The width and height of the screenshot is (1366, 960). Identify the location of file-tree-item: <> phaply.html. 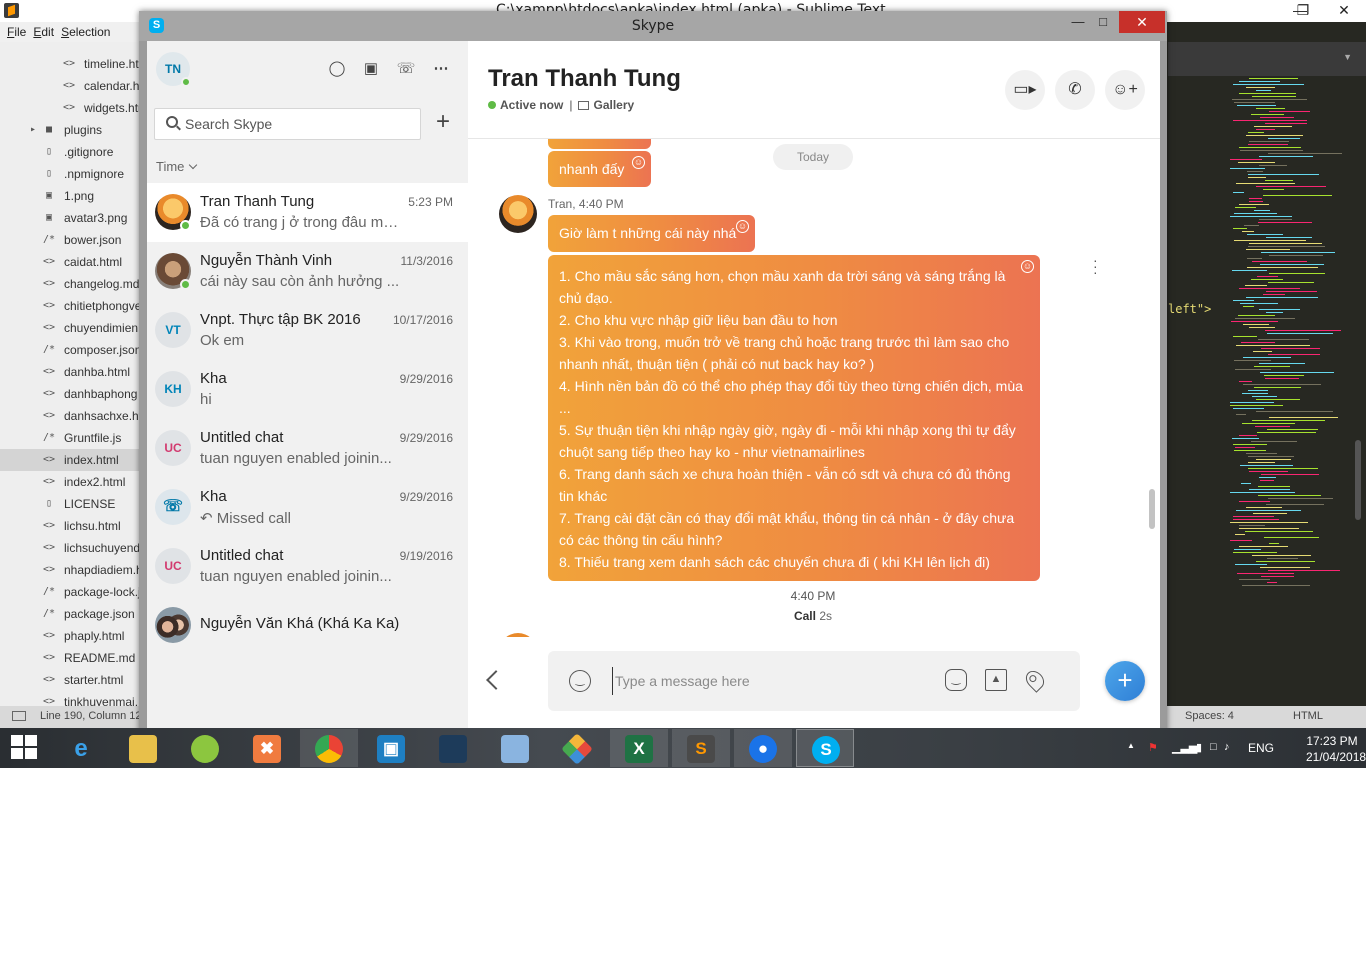
(74, 636).